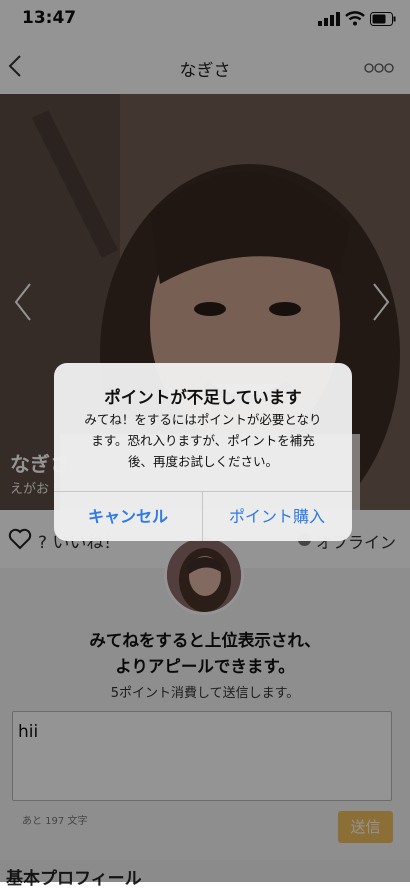 The image size is (410, 889). Describe the element at coordinates (203, 397) in the screenshot. I see `alert-title: ポイントが不足しています` at that location.